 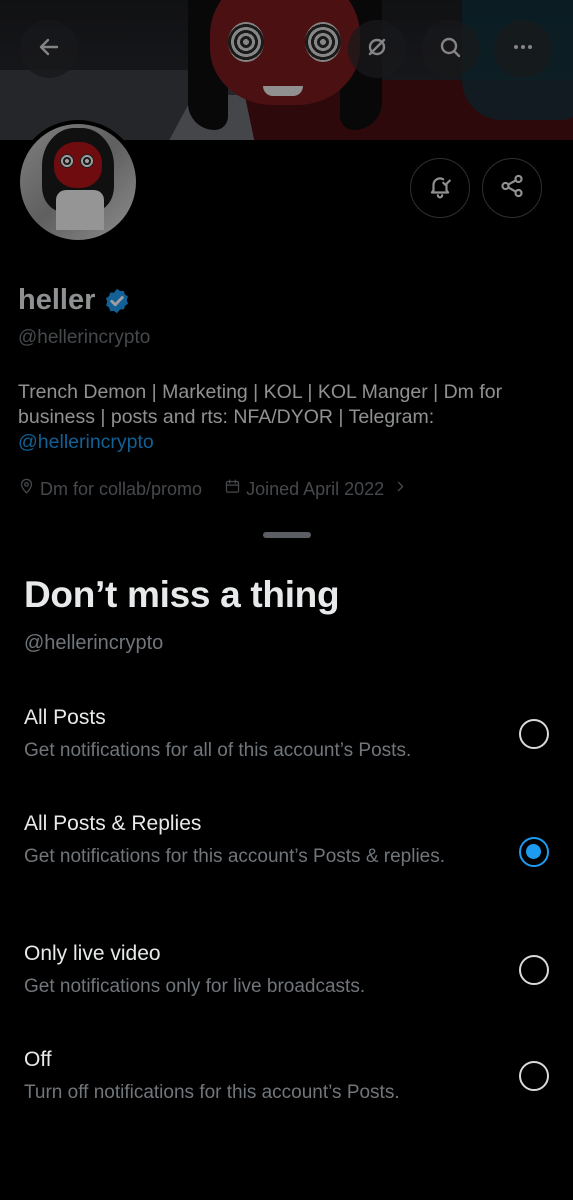 What do you see at coordinates (400, 489) in the screenshot?
I see `chevron-right-icon` at bounding box center [400, 489].